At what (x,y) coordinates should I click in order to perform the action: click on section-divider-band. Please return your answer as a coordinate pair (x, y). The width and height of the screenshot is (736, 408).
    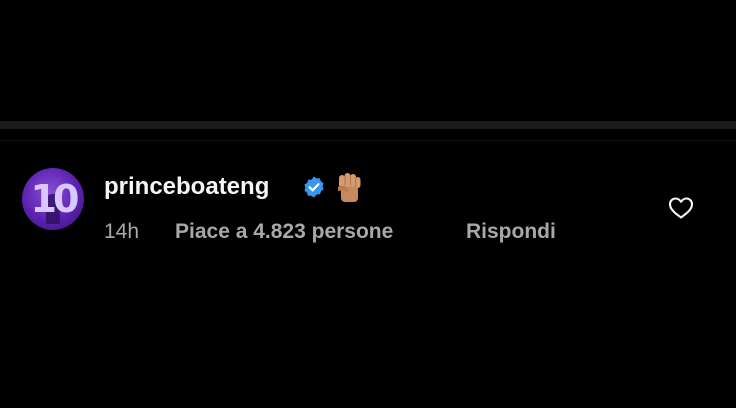
    Looking at the image, I should click on (368, 125).